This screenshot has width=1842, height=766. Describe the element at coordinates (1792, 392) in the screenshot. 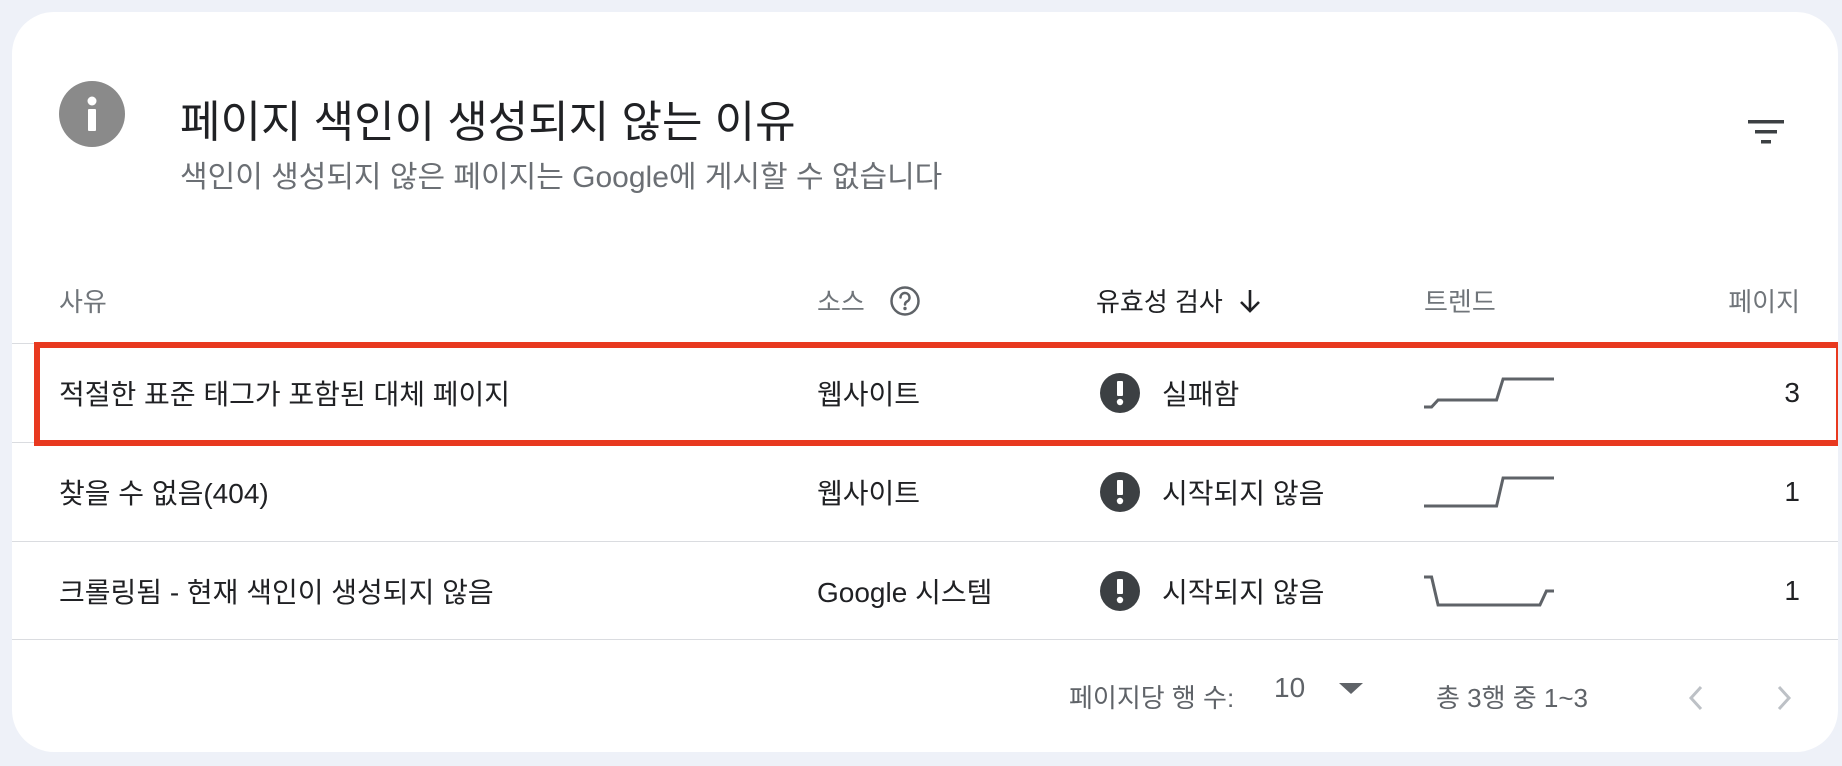

I see `row-page-count: 3` at that location.